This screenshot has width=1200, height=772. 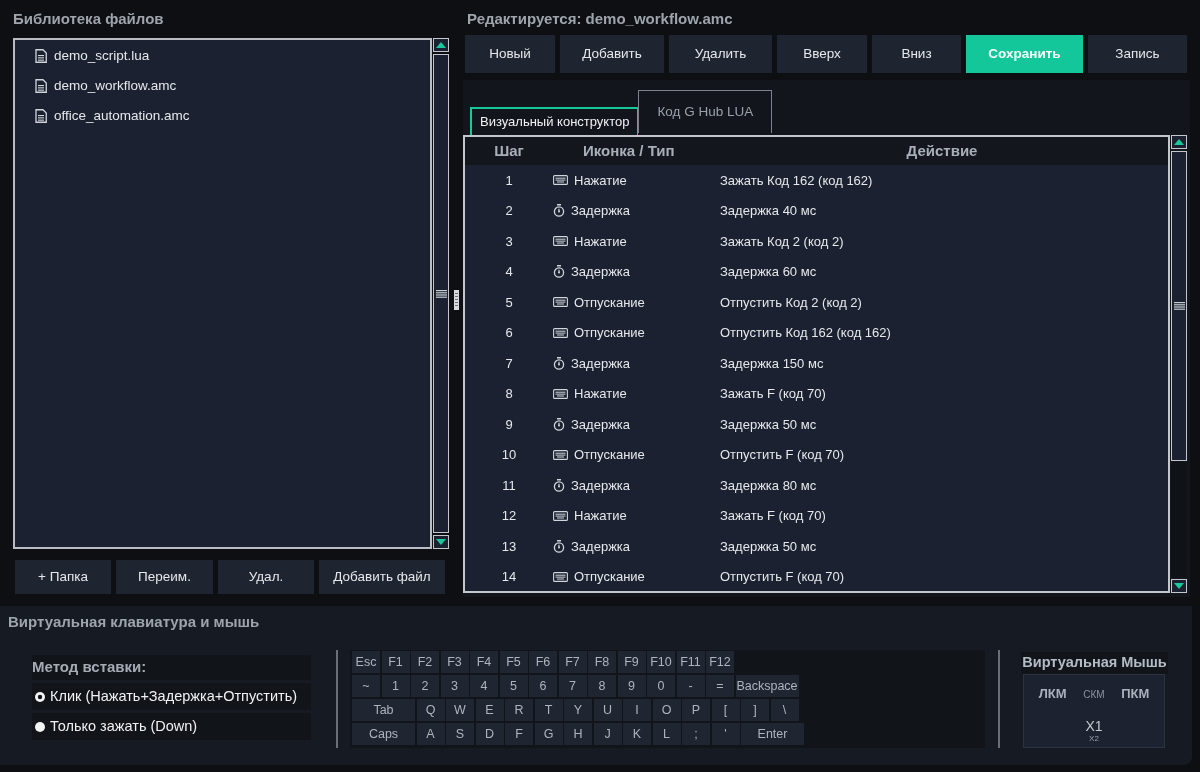 What do you see at coordinates (637, 734) in the screenshot?
I see `keyboard-key: K` at bounding box center [637, 734].